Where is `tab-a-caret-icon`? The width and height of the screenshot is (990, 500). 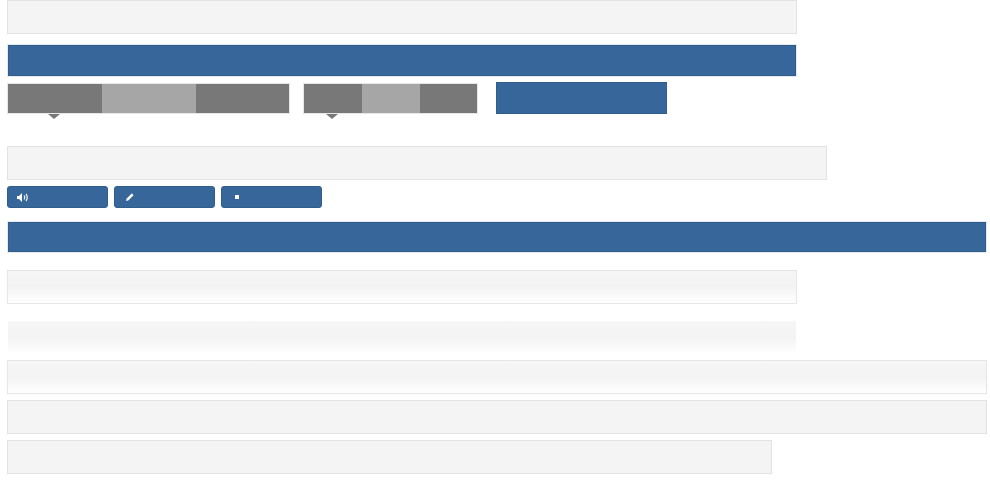
tab-a-caret-icon is located at coordinates (54, 116).